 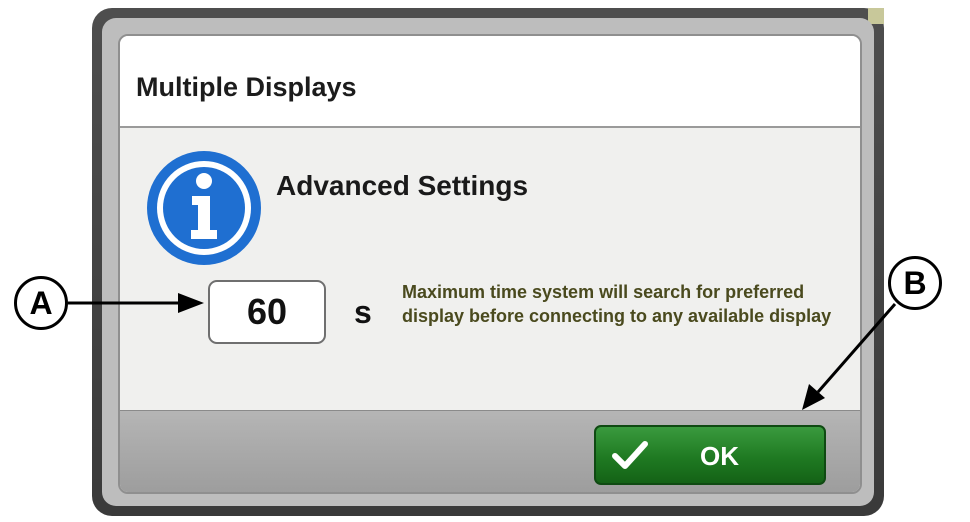 I want to click on unit-label: s, so click(x=363, y=312).